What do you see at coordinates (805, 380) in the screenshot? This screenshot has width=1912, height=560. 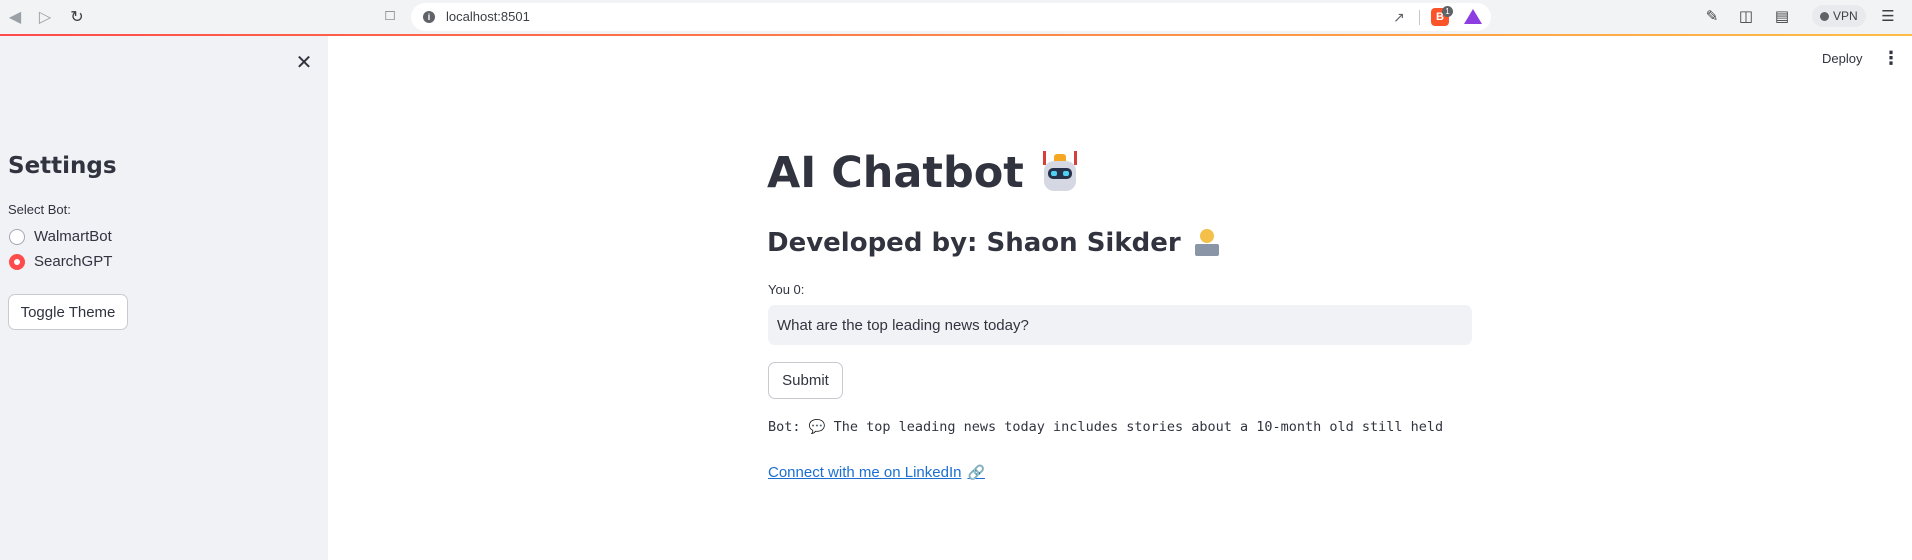 I see `submit-button: Submit` at bounding box center [805, 380].